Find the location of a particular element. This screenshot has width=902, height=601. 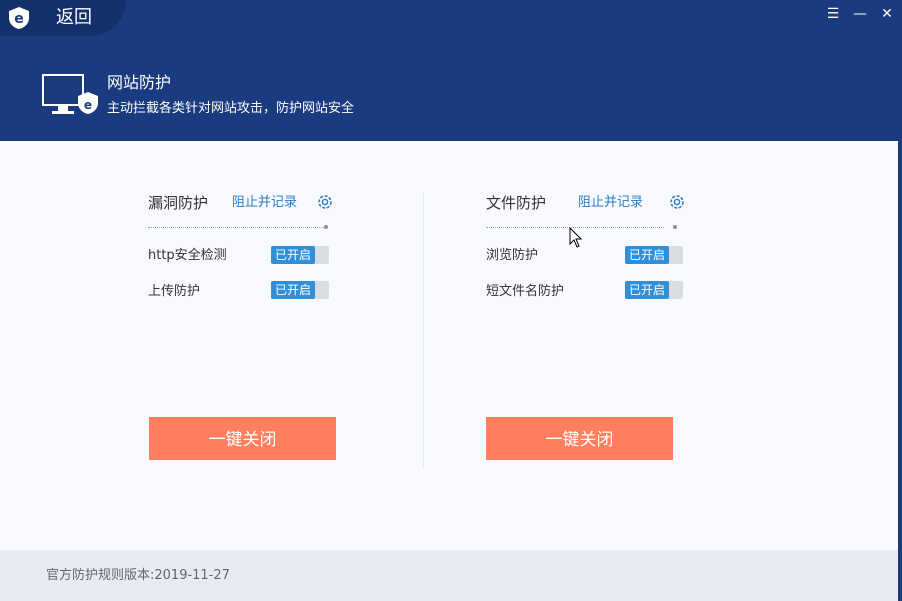

item-label-browse: 浏览防护 is located at coordinates (512, 255).